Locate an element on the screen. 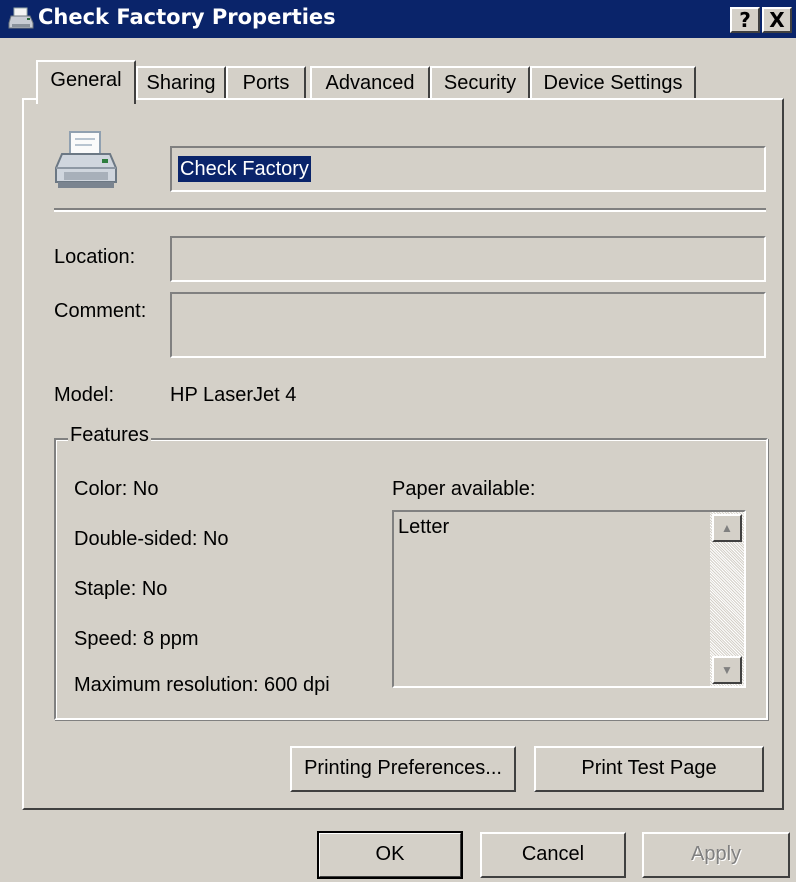  feature-color: Color: No is located at coordinates (116, 489).